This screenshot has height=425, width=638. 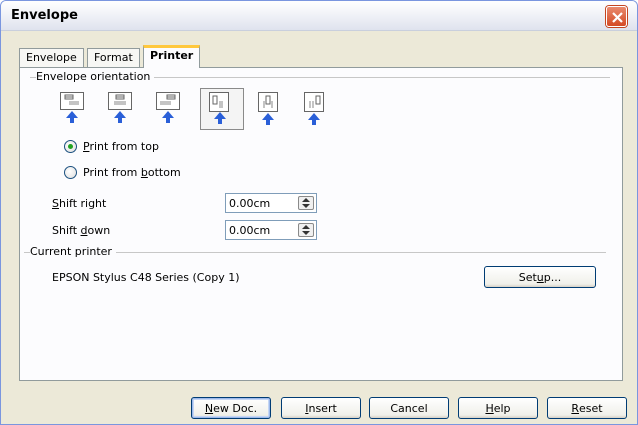 I want to click on print-from-top-option: Print from top, so click(x=111, y=146).